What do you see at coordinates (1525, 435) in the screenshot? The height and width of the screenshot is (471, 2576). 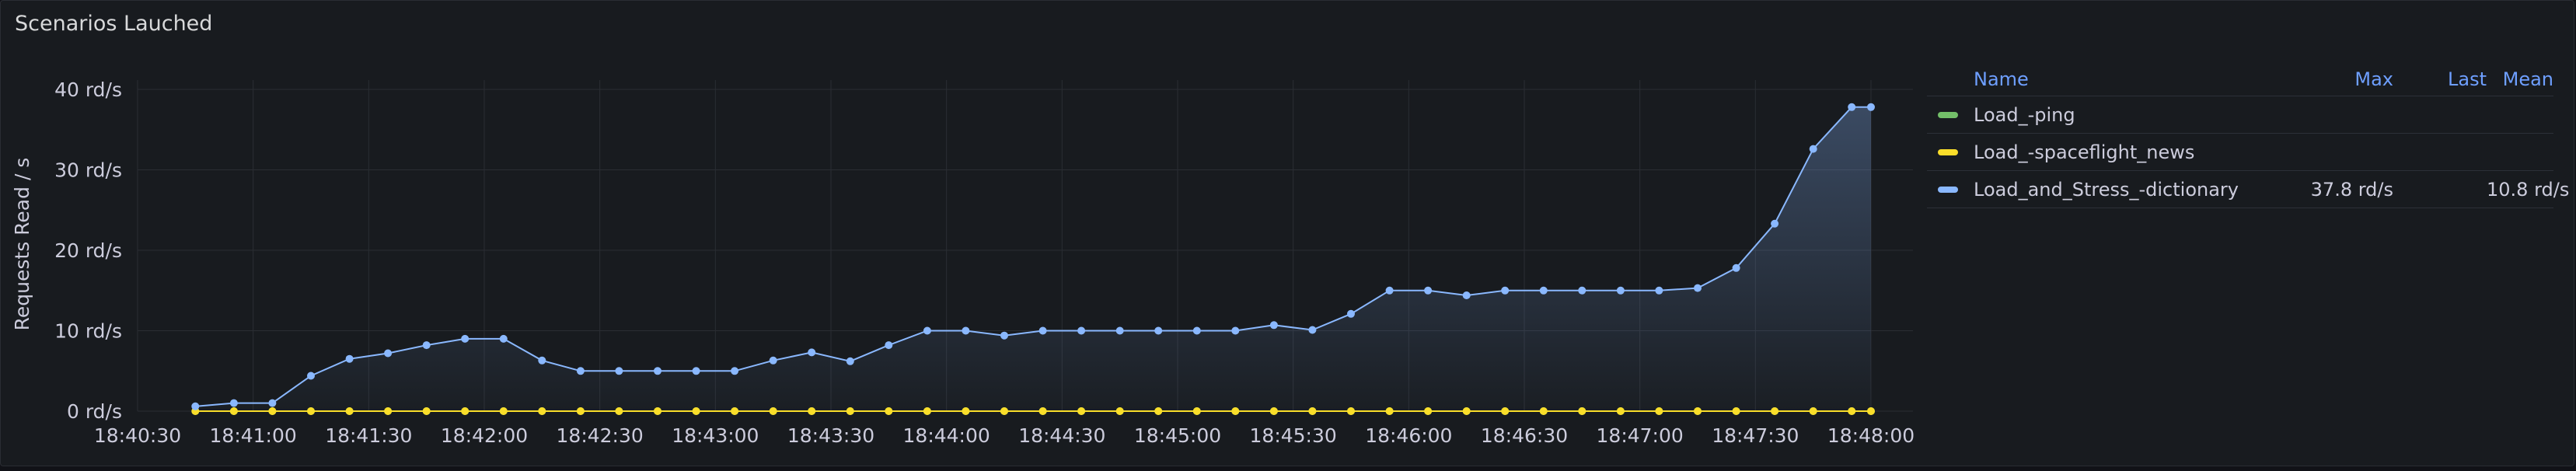 I see `x-tick-label: 18:46:30` at bounding box center [1525, 435].